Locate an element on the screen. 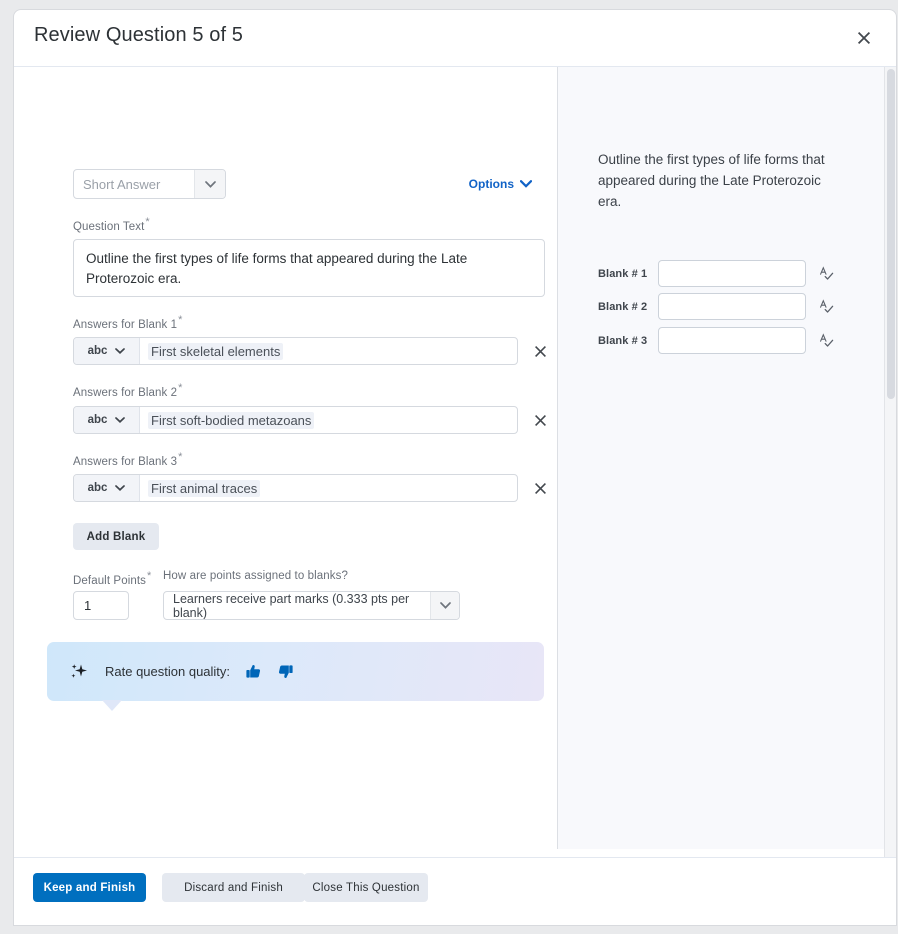  answer-match-type-select-1: abc is located at coordinates (107, 351).